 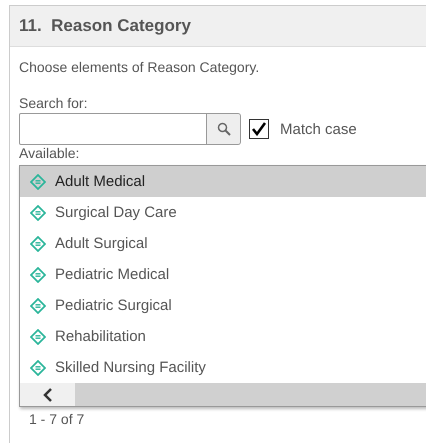 What do you see at coordinates (223, 212) in the screenshot?
I see `list-item: Surgical Day Care` at bounding box center [223, 212].